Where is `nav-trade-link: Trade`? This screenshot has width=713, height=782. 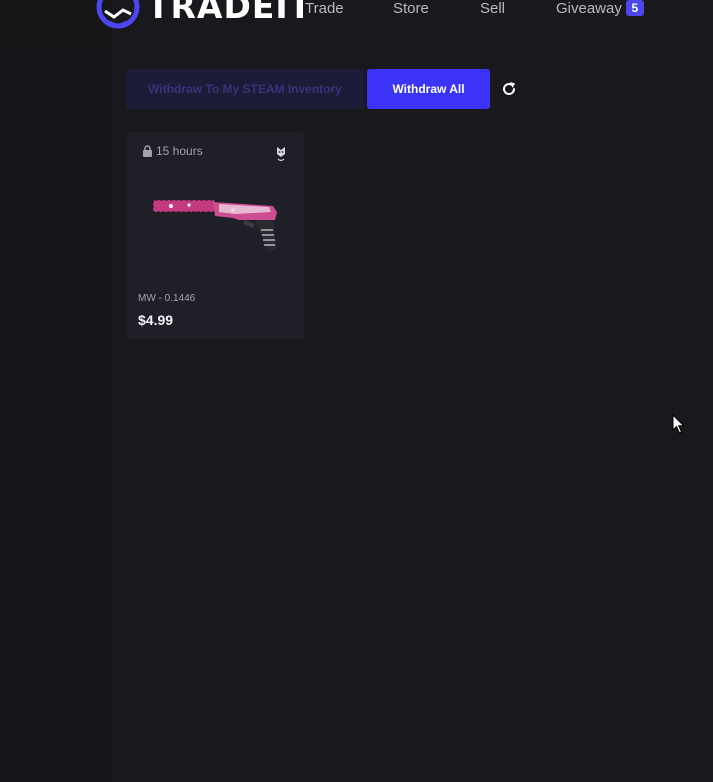 nav-trade-link: Trade is located at coordinates (324, 8).